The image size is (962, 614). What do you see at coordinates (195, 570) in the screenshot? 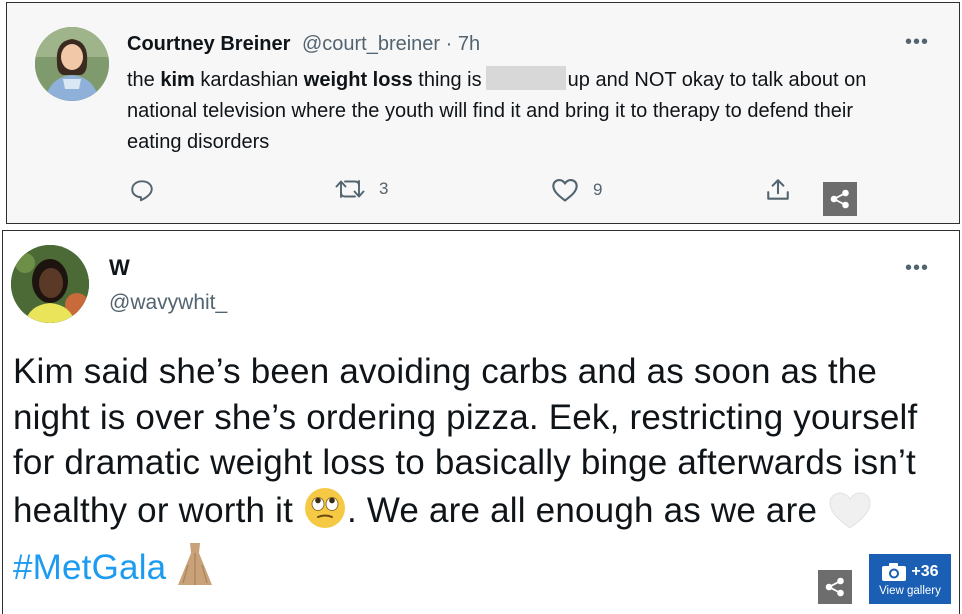
I see `dress-emoji` at bounding box center [195, 570].